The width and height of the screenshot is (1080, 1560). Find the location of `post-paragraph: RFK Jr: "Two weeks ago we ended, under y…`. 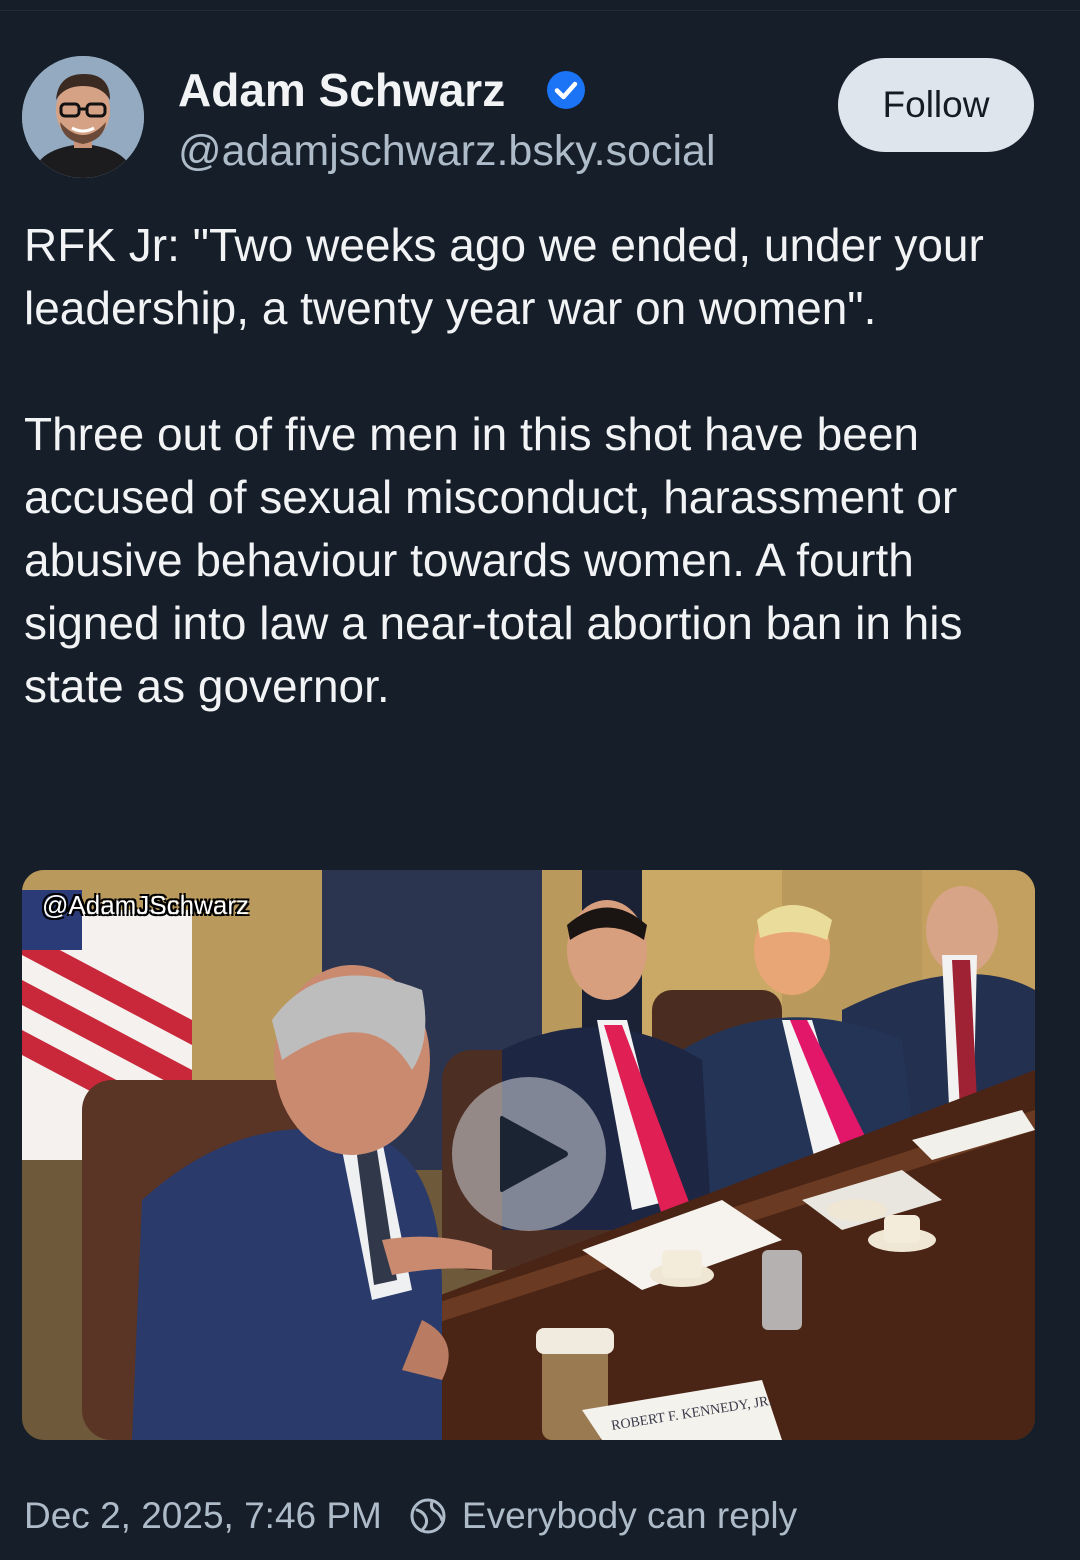

post-paragraph: RFK Jr: "Two weeks ago we ended, under y… is located at coordinates (504, 276).